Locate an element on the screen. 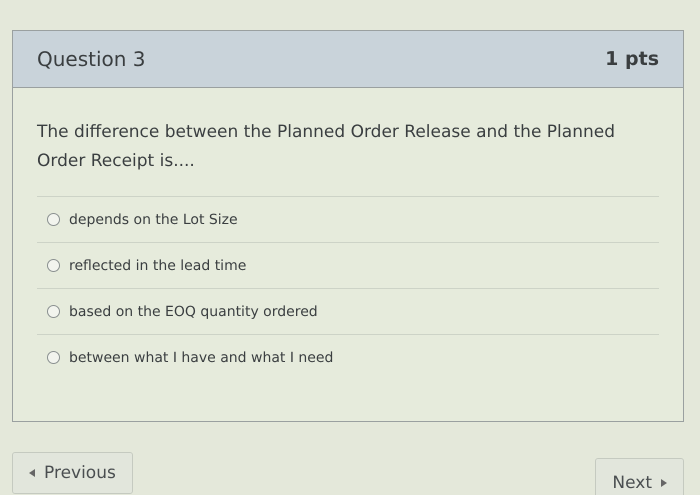  answer-label: reflected in the lead time is located at coordinates (157, 266).